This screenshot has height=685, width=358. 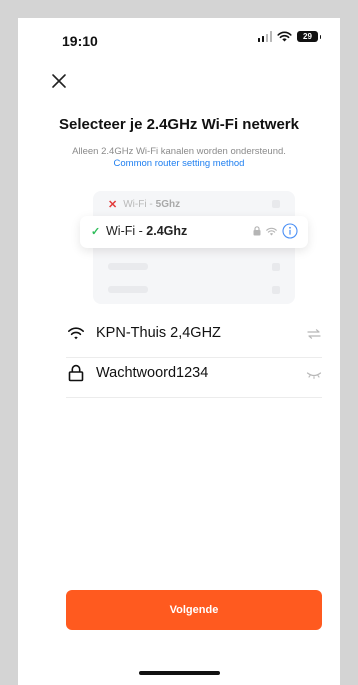 What do you see at coordinates (179, 163) in the screenshot?
I see `router-settings-link: Common router setting method` at bounding box center [179, 163].